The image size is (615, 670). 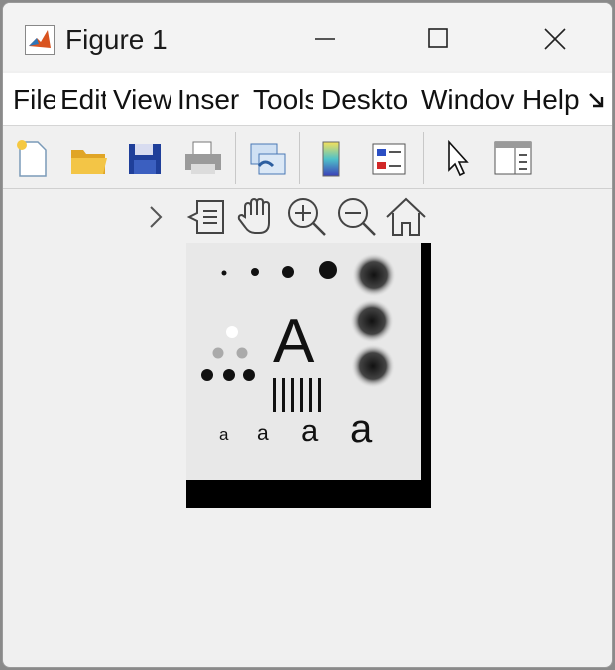 I want to click on print-icon, so click(x=203, y=158).